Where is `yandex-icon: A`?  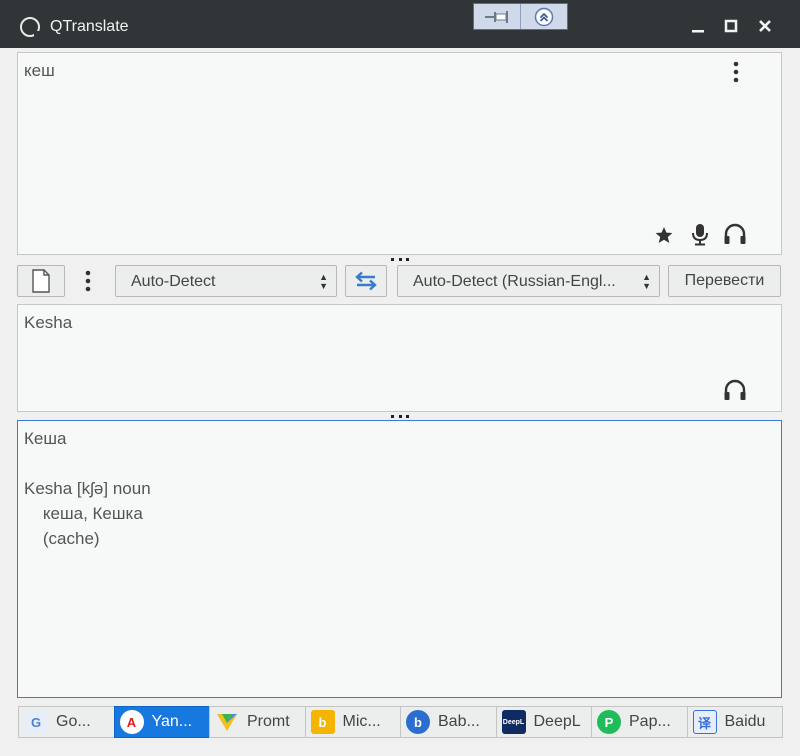
yandex-icon: A is located at coordinates (131, 722).